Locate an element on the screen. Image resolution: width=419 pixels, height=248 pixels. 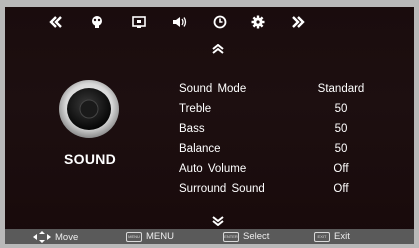
menu-hint: MENU MENU is located at coordinates (150, 236).